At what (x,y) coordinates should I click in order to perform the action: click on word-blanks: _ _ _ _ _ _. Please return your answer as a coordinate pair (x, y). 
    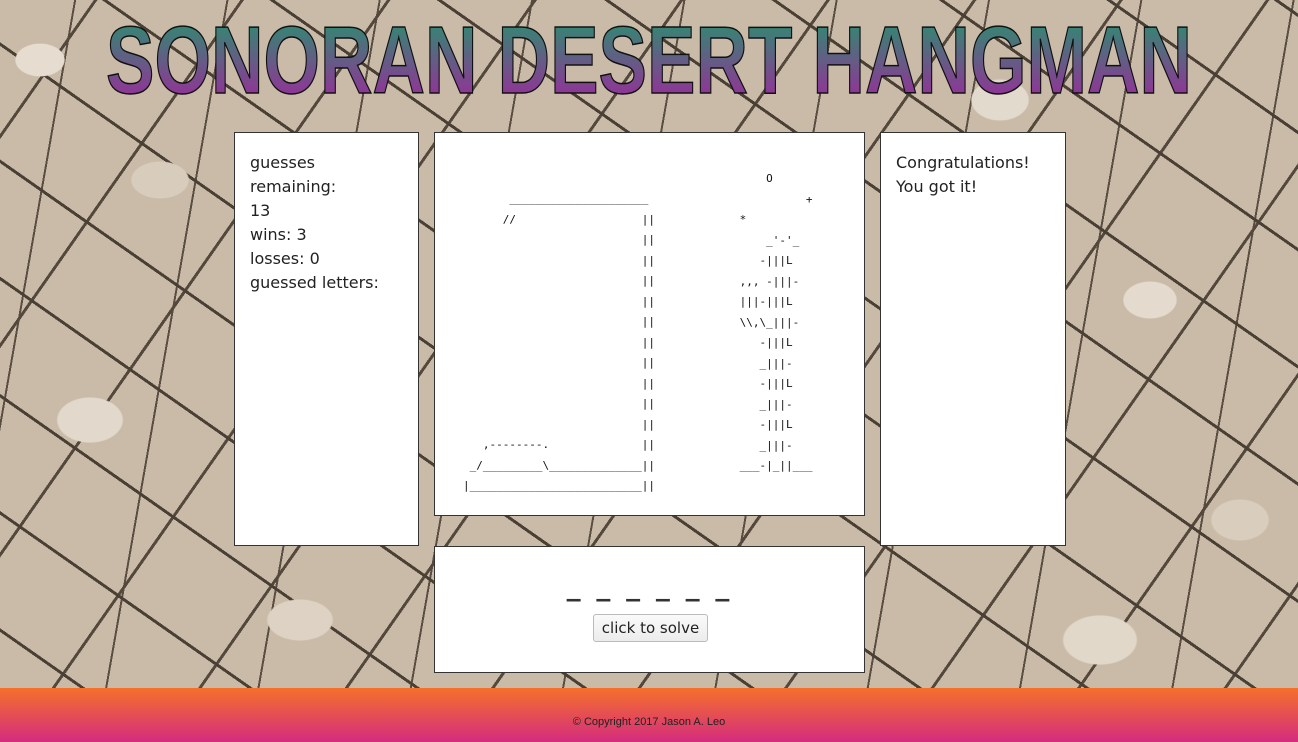
    Looking at the image, I should click on (649, 585).